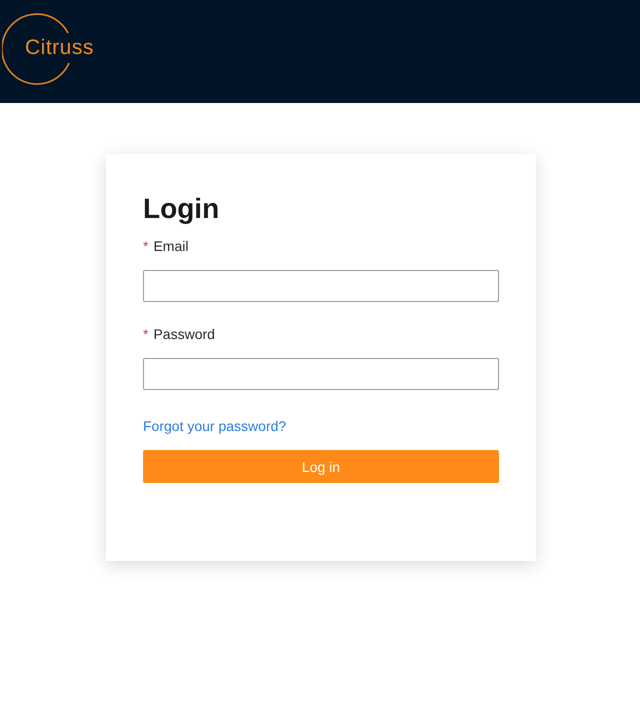  Describe the element at coordinates (214, 426) in the screenshot. I see `forgot-password-link: Forgot your password?` at that location.